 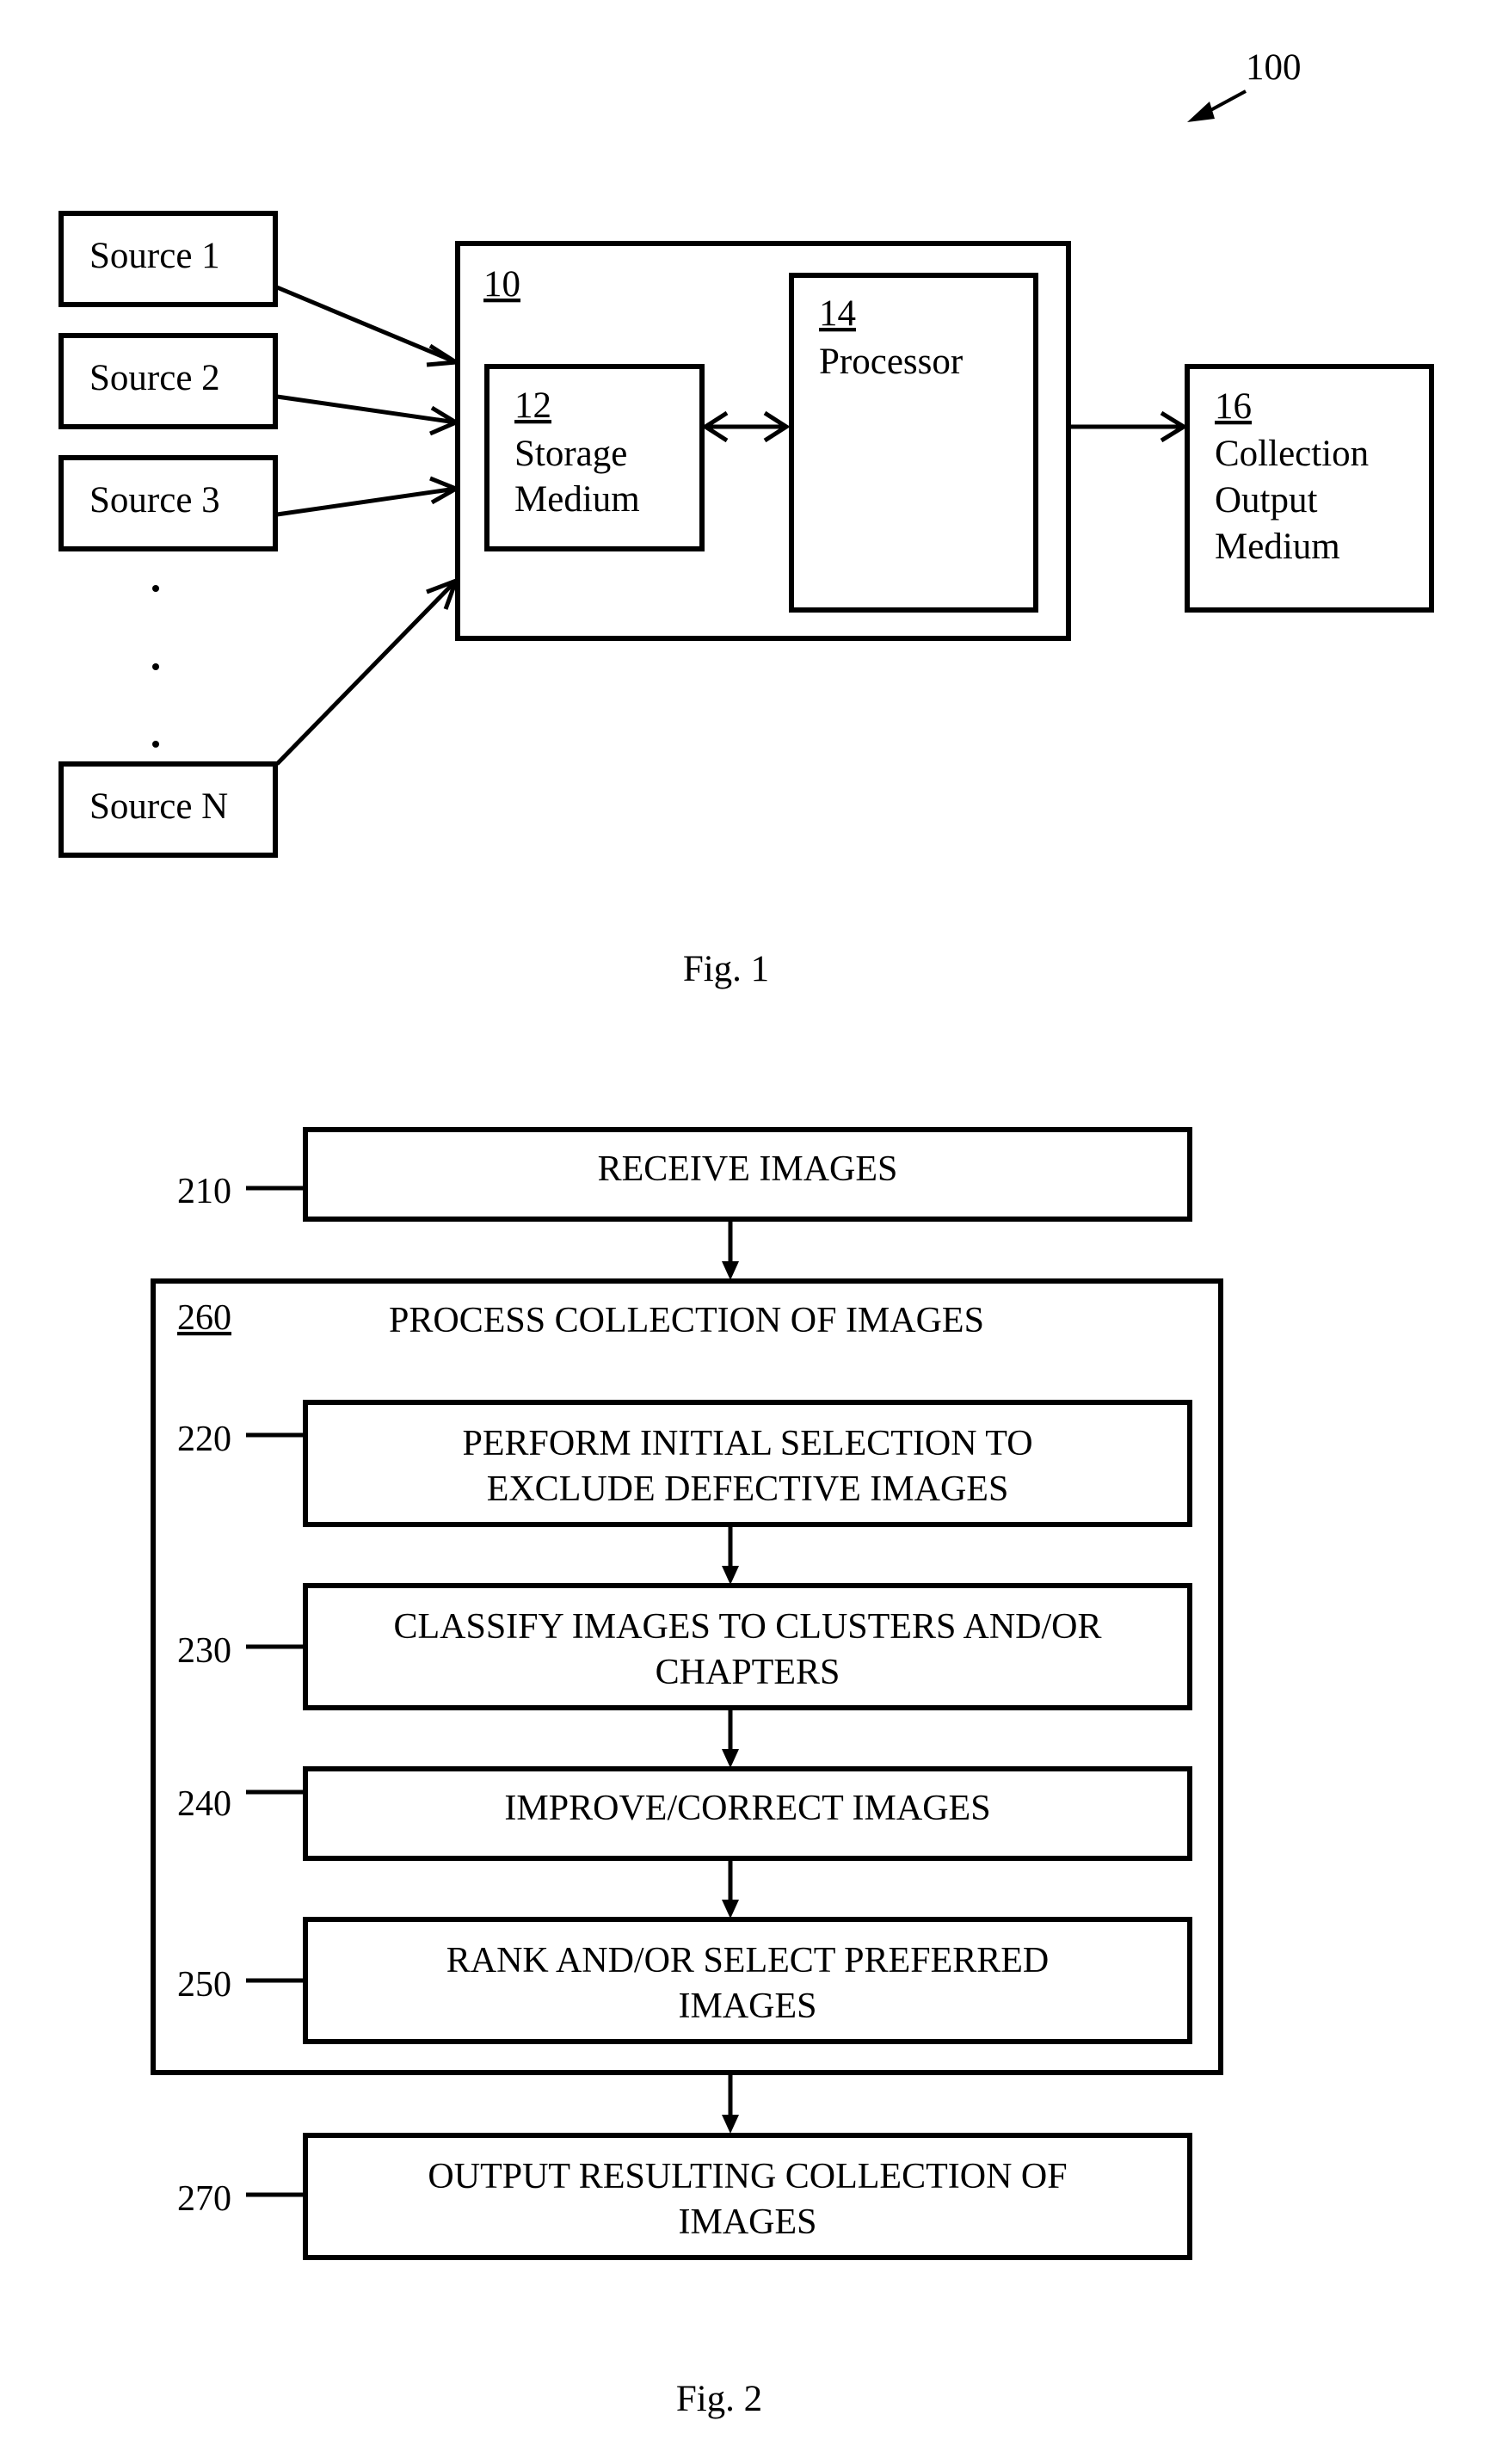 I want to click on step-ref: 250, so click(x=204, y=1985).